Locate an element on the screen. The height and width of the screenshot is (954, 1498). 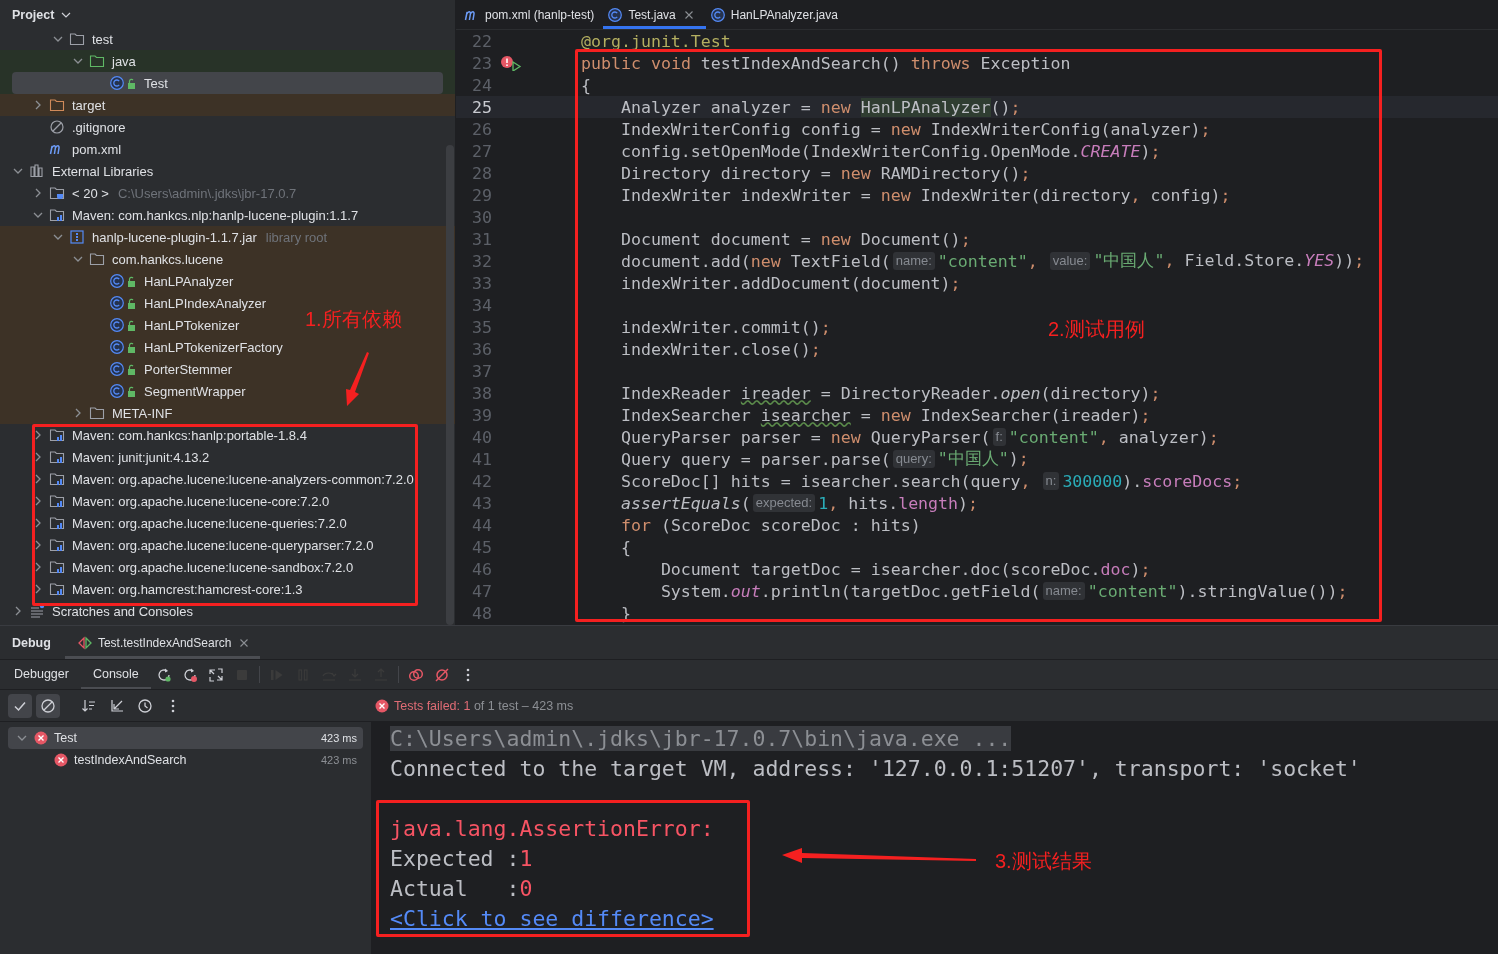
tree-item: < 20 > C:\Users\admin\.jdks\jbr-17.0.7 is located at coordinates (150, 193).